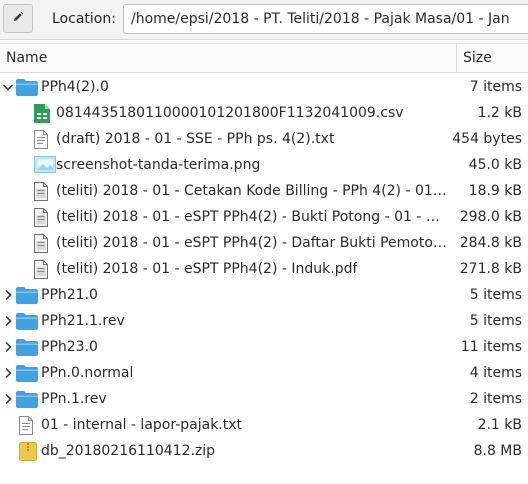  Describe the element at coordinates (490, 243) in the screenshot. I see `item-size: 284.8 kB` at that location.